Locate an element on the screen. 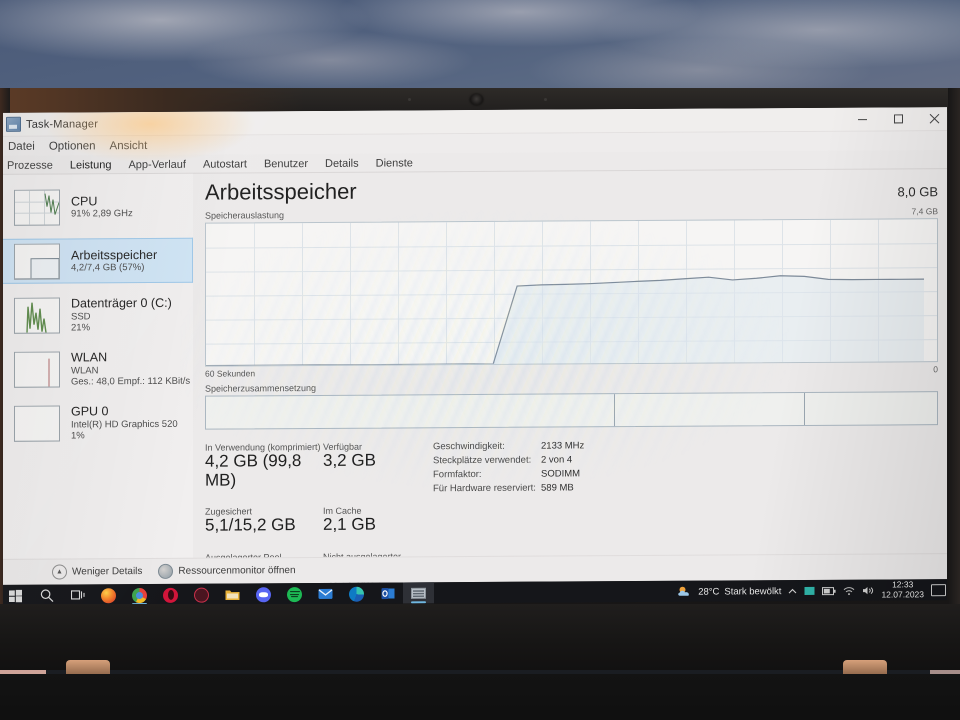 The image size is (960, 720). battery-icon is located at coordinates (829, 590).